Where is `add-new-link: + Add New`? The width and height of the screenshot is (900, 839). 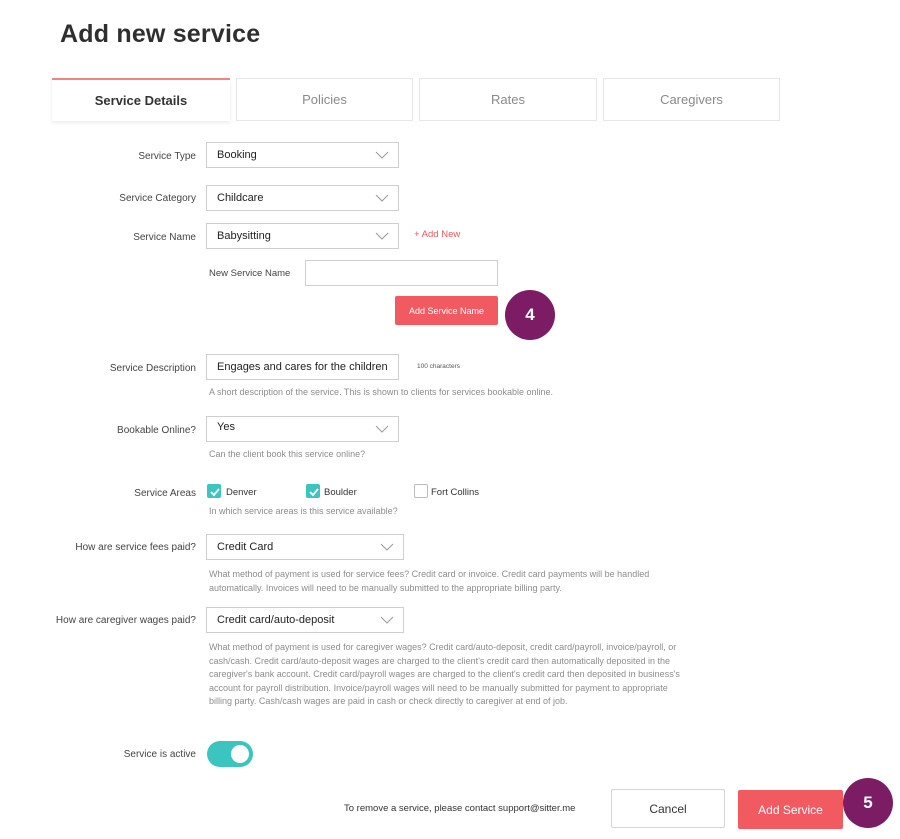 add-new-link: + Add New is located at coordinates (437, 234).